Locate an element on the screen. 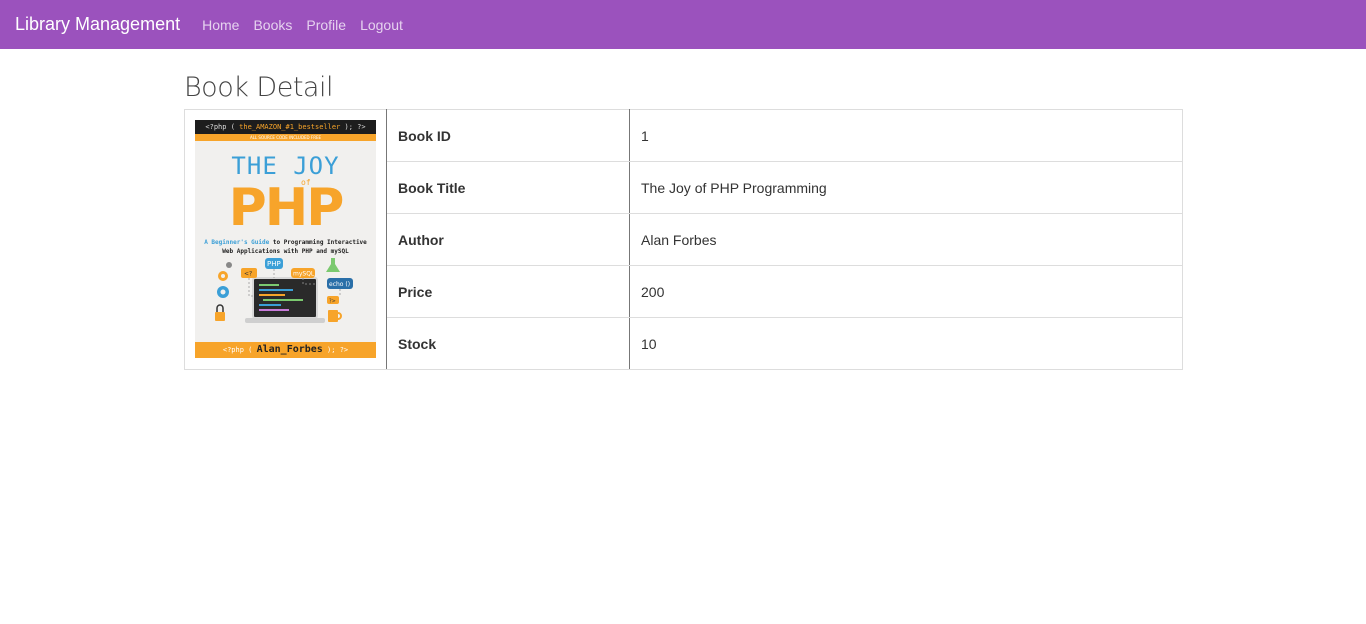  author-value: Alan Forbes is located at coordinates (906, 239).